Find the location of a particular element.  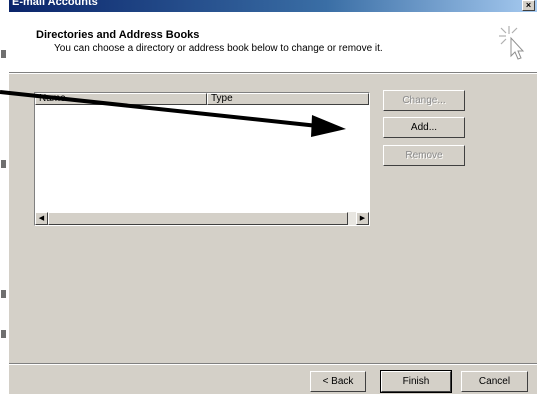

remove-button: Remove is located at coordinates (424, 155).